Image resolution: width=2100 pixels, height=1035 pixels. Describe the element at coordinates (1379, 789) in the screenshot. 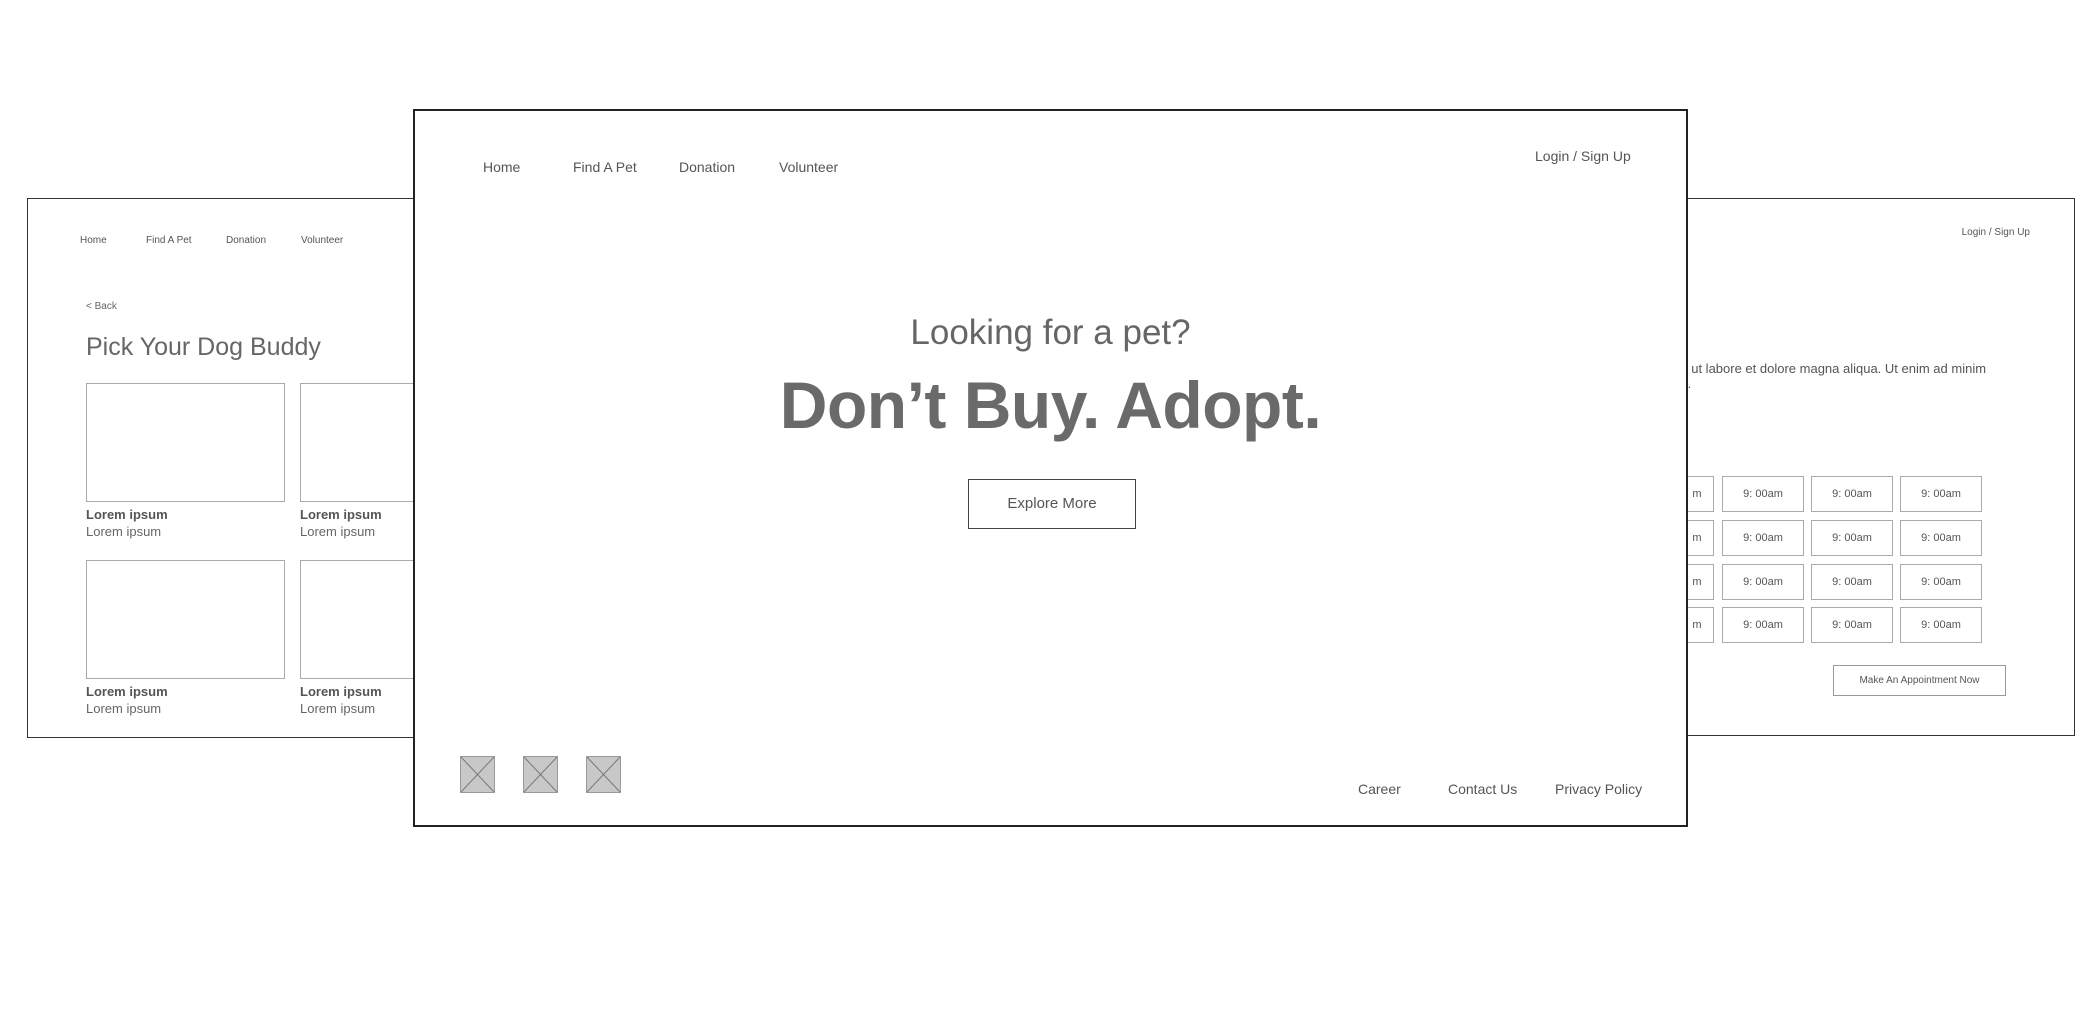

I see `footer-link-career: Career` at that location.